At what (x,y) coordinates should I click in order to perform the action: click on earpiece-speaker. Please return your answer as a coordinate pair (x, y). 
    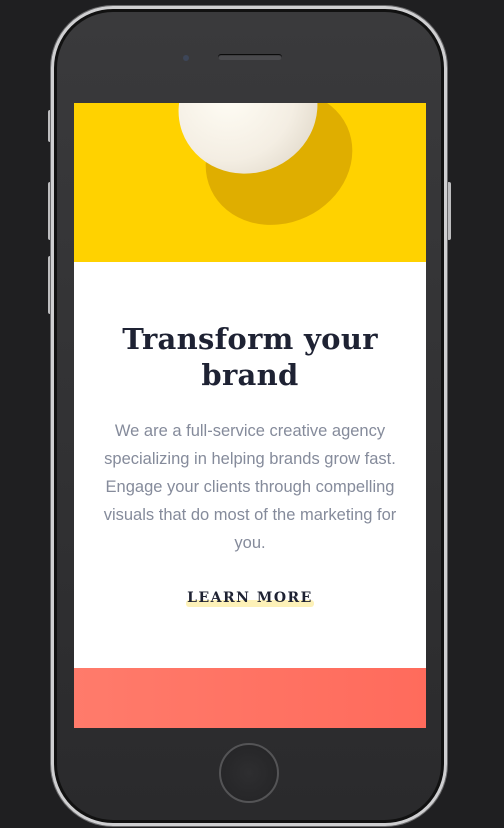
    Looking at the image, I should click on (250, 57).